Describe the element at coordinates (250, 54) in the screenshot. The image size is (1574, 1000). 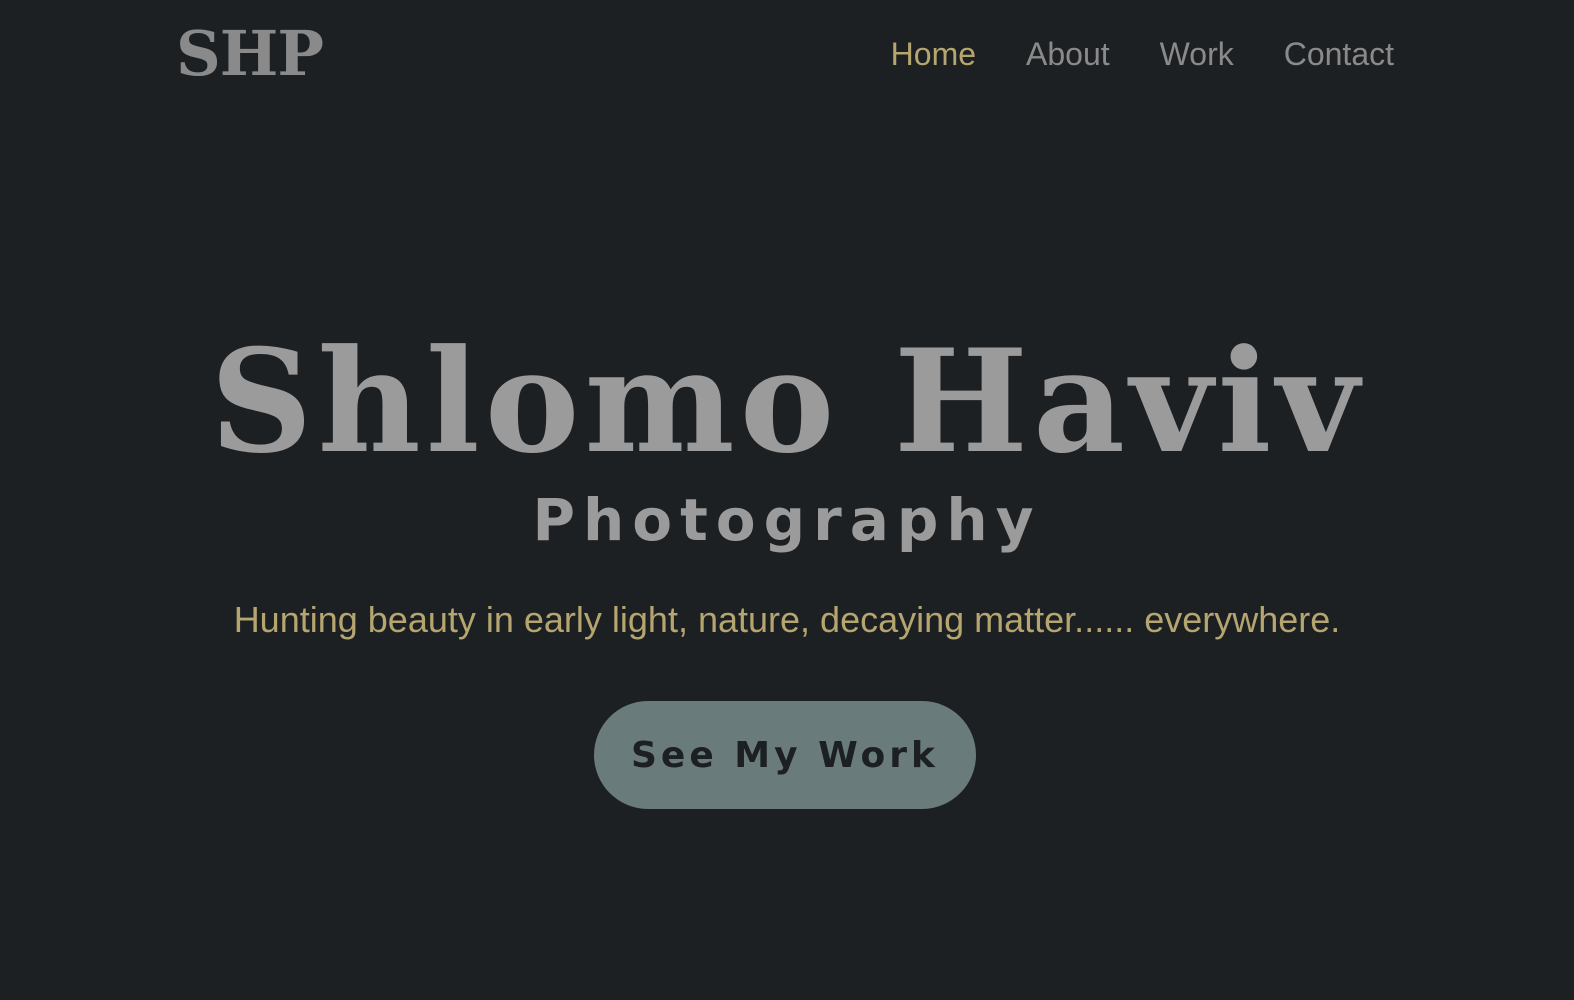
I see `site-logo: SHP` at that location.